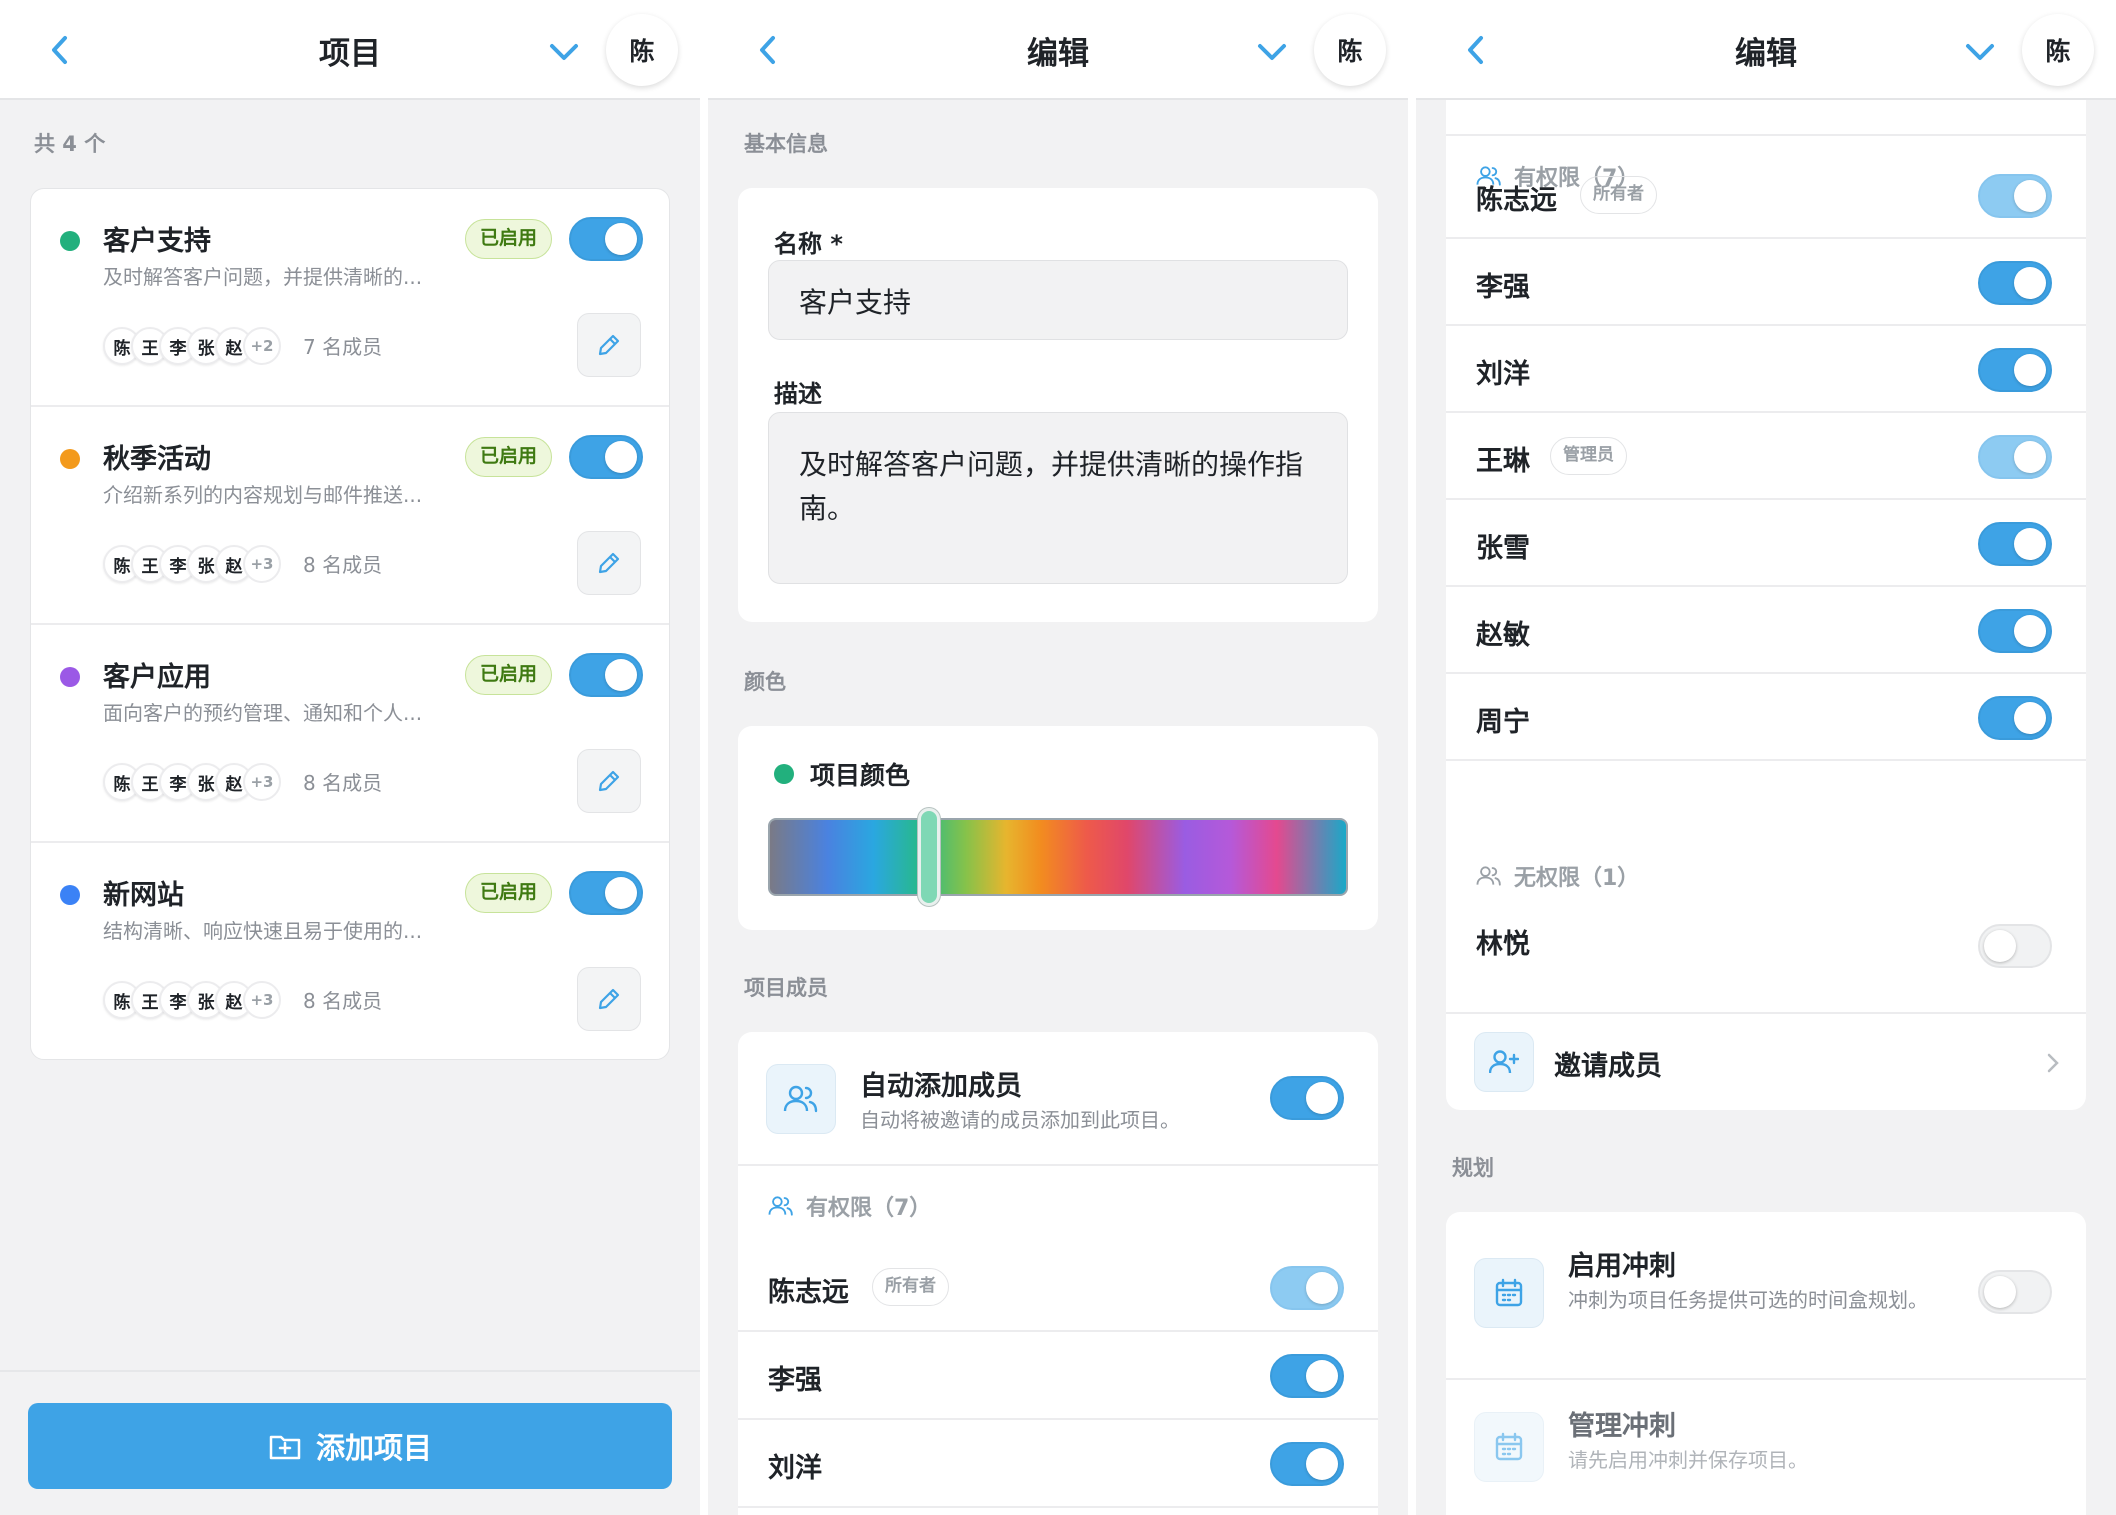  What do you see at coordinates (1557, 876) in the screenshot?
I see `unpermitted-group-header: 无权限（1）` at bounding box center [1557, 876].